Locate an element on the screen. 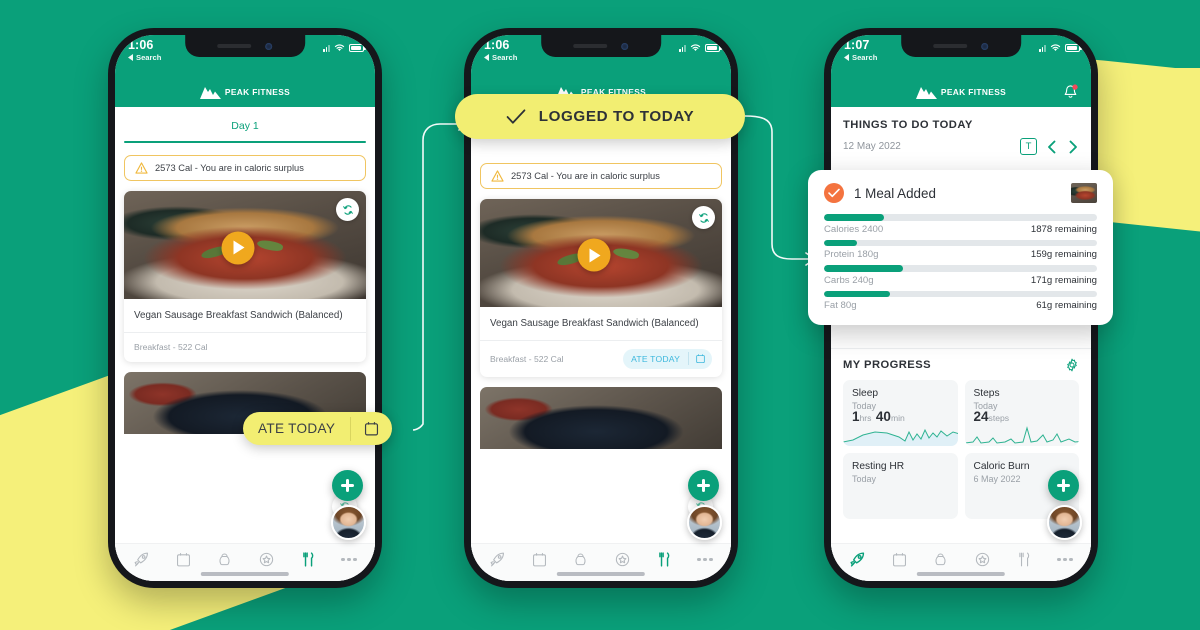 The width and height of the screenshot is (1200, 630). nutrient-remaining: 171g remaining is located at coordinates (1063, 280).